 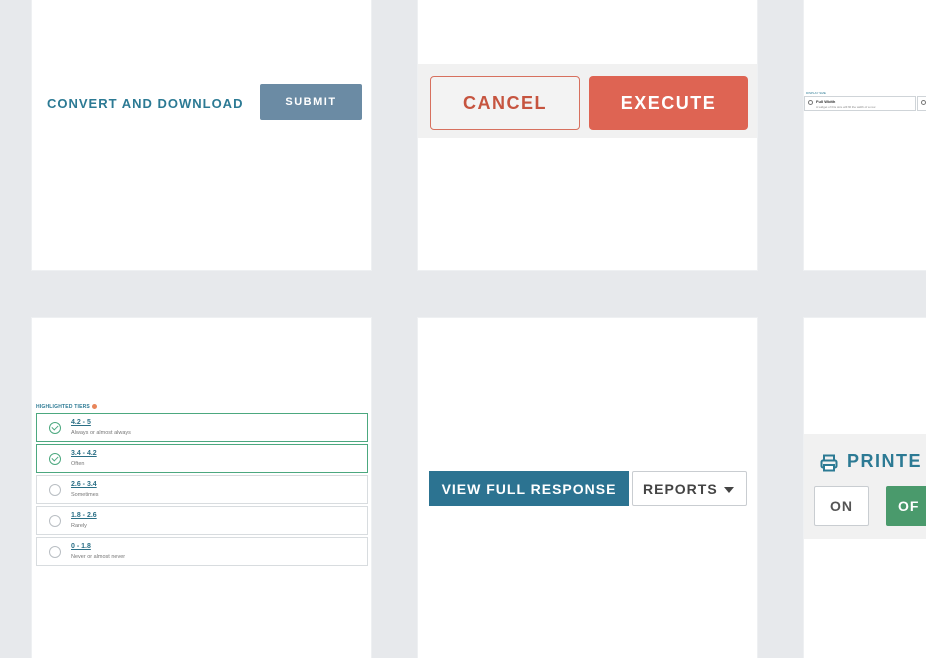 I want to click on submit-button: SUBMIT, so click(x=311, y=102).